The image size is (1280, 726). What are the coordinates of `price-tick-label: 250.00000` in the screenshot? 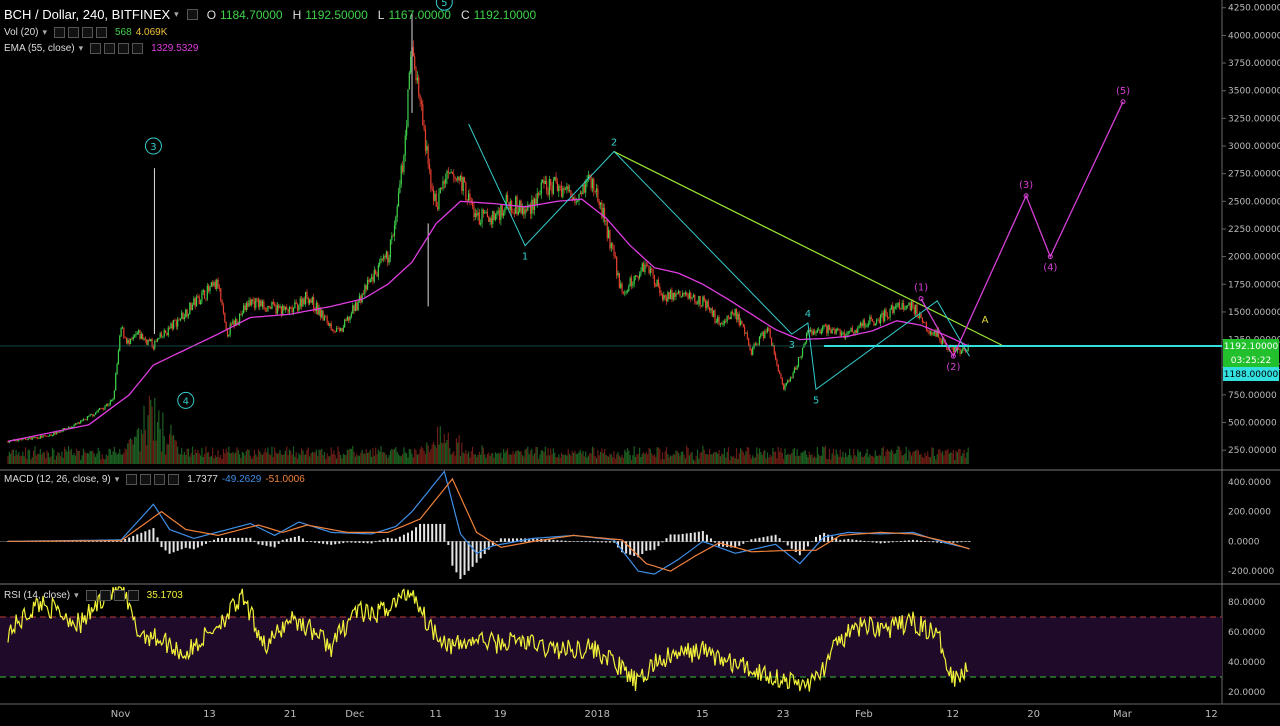 It's located at (1252, 451).